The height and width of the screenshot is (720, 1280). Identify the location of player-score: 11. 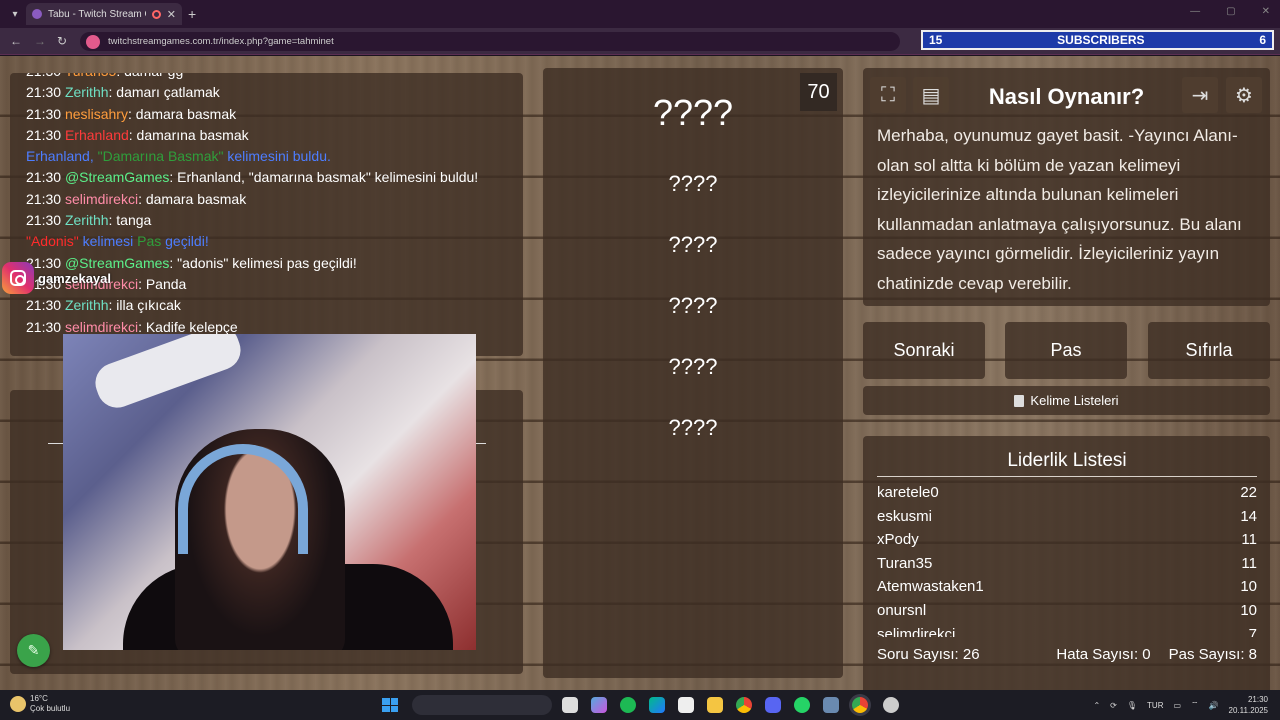
(1249, 563).